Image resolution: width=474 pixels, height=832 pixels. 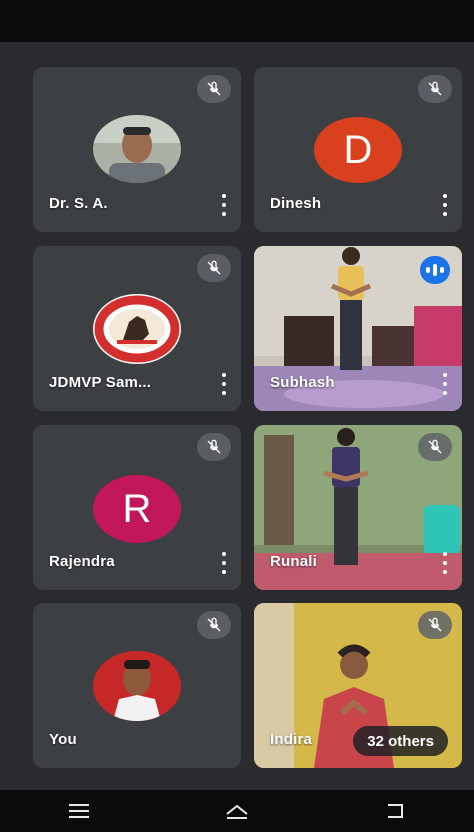 I want to click on participant-tile: R Rajendra, so click(x=137, y=507).